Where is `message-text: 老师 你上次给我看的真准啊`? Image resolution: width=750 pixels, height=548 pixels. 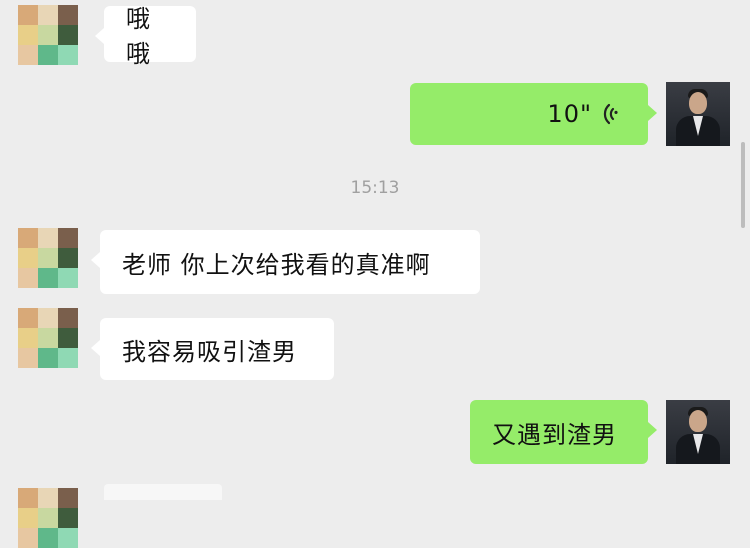 message-text: 老师 你上次给我看的真准啊 is located at coordinates (276, 264).